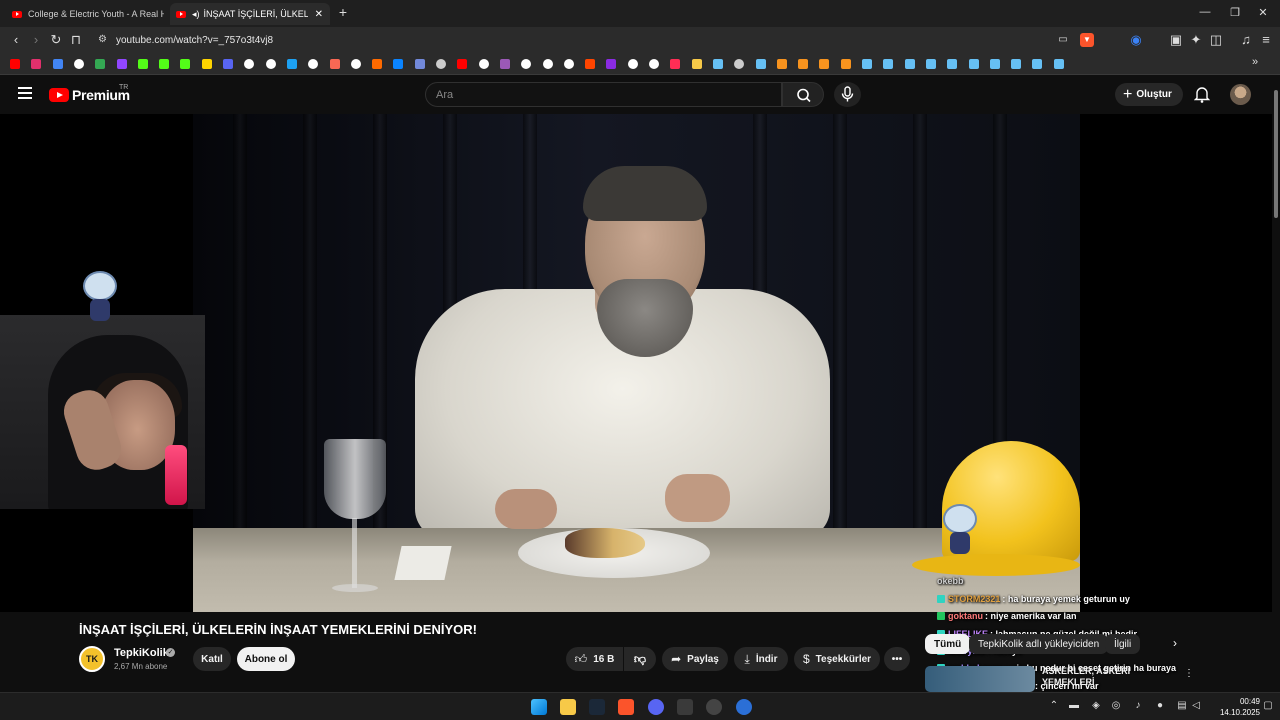  I want to click on brave-shields-icon: ▼, so click(1087, 40).